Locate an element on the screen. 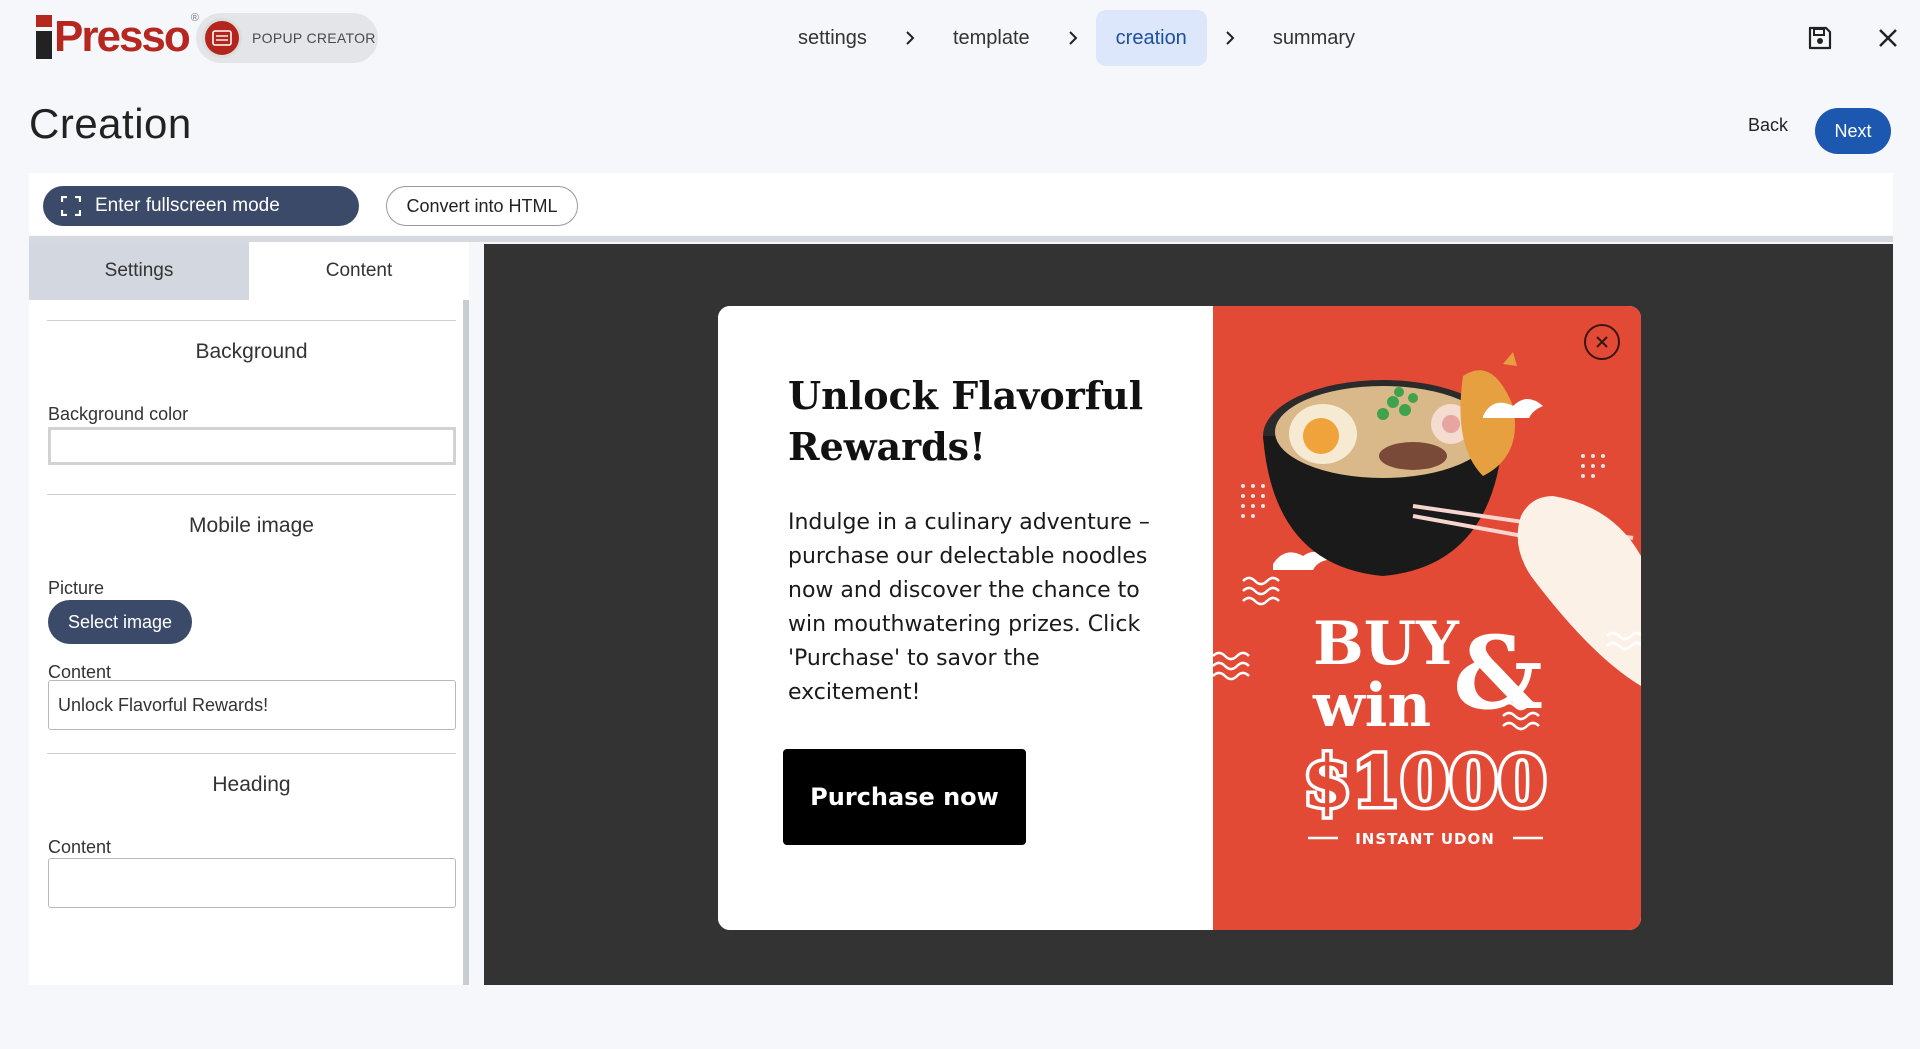  editor-toolbar: Enter fullscreen mode Convert into HTML is located at coordinates (961, 204).